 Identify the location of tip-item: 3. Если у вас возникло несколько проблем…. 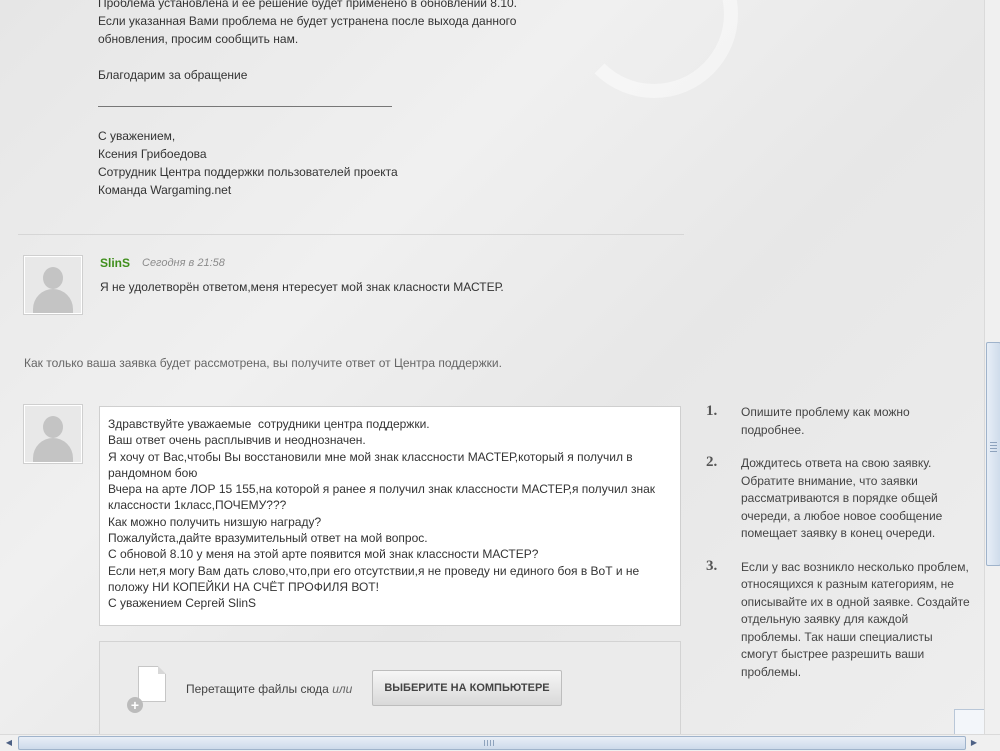
(835, 619).